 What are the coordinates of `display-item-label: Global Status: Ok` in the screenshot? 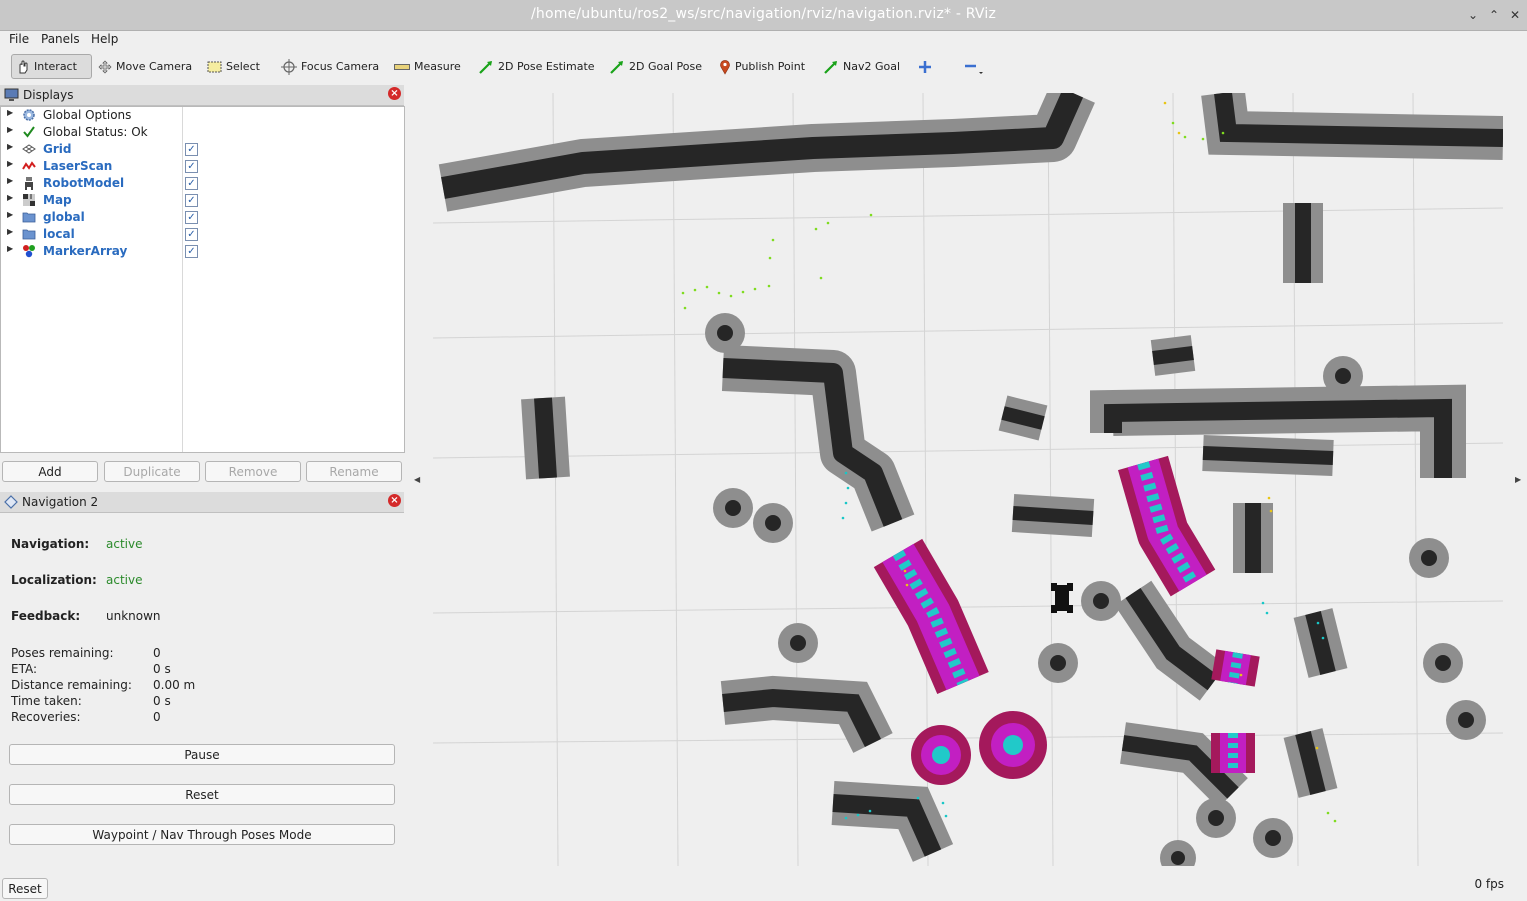 It's located at (95, 132).